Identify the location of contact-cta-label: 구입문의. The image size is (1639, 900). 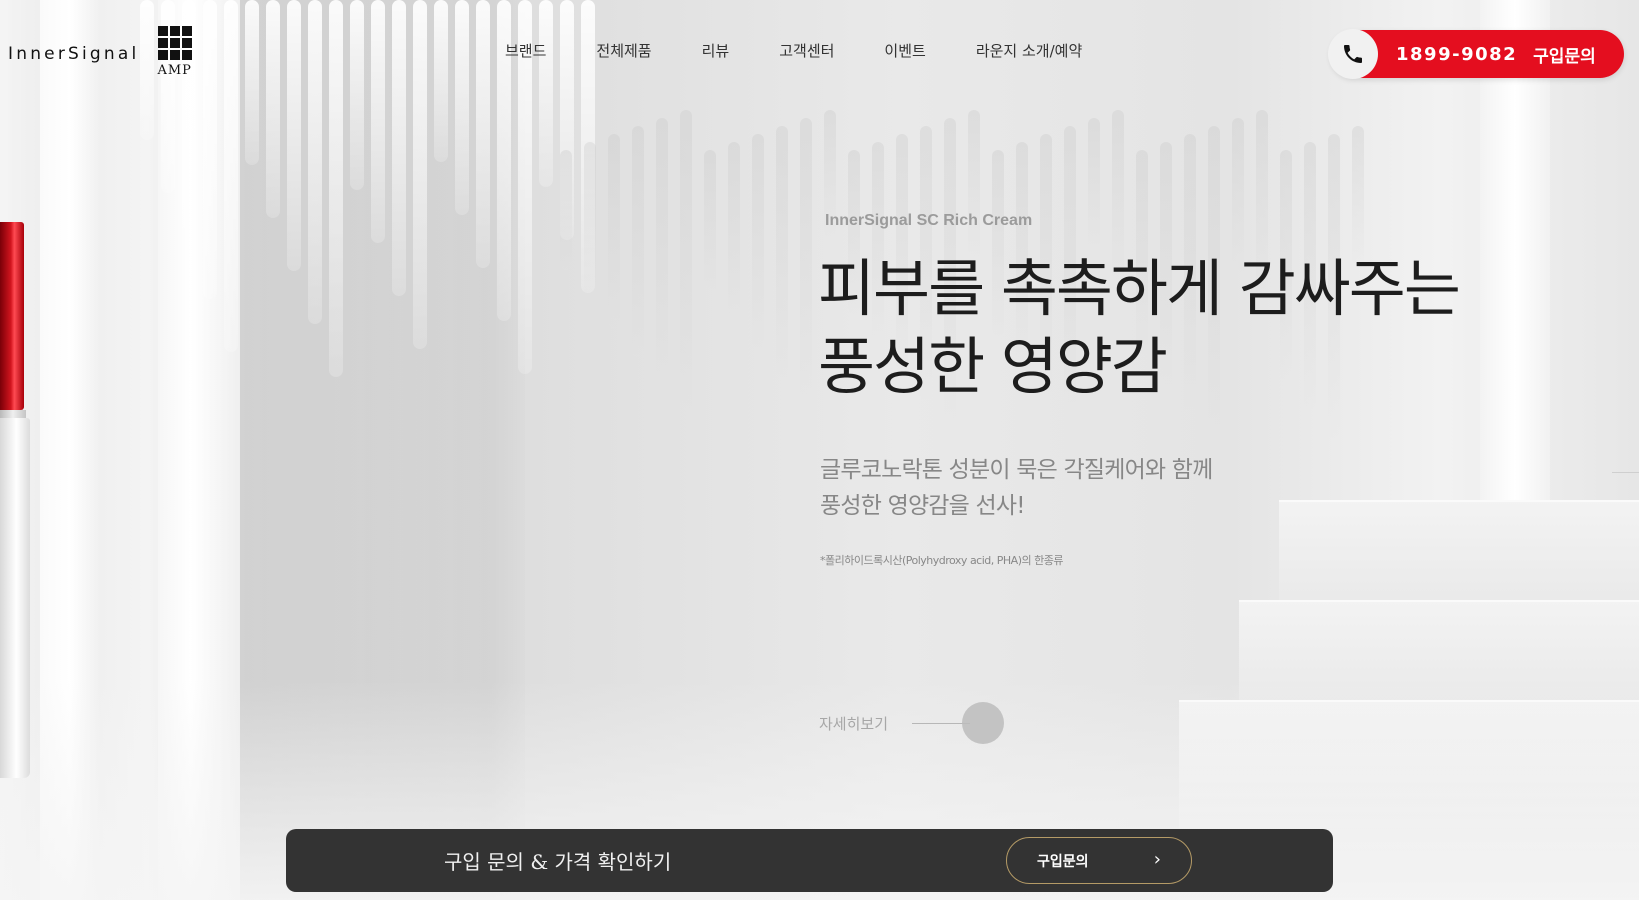
(1564, 56).